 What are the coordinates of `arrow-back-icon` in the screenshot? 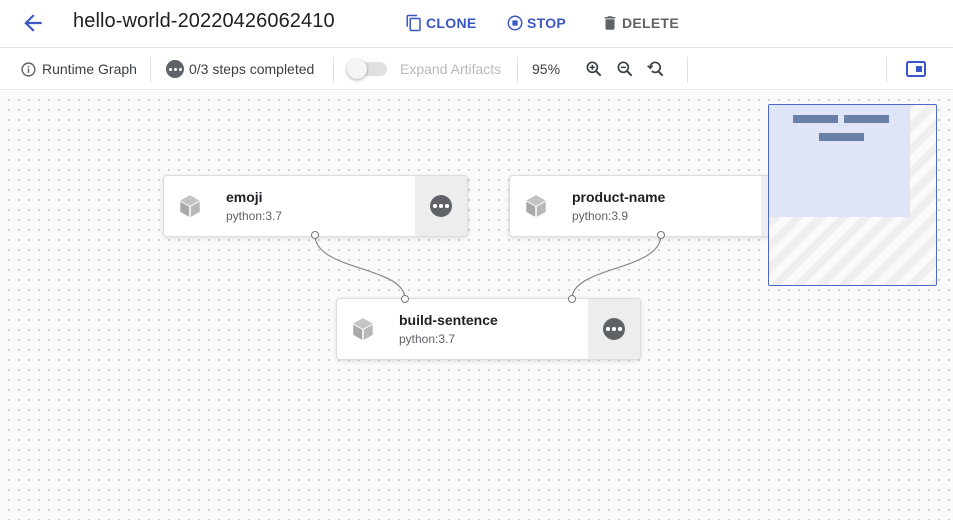 It's located at (33, 23).